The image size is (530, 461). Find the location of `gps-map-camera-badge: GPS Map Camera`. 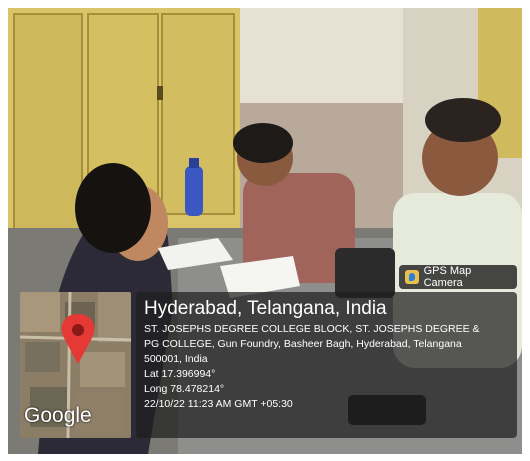

gps-map-camera-badge: GPS Map Camera is located at coordinates (458, 277).